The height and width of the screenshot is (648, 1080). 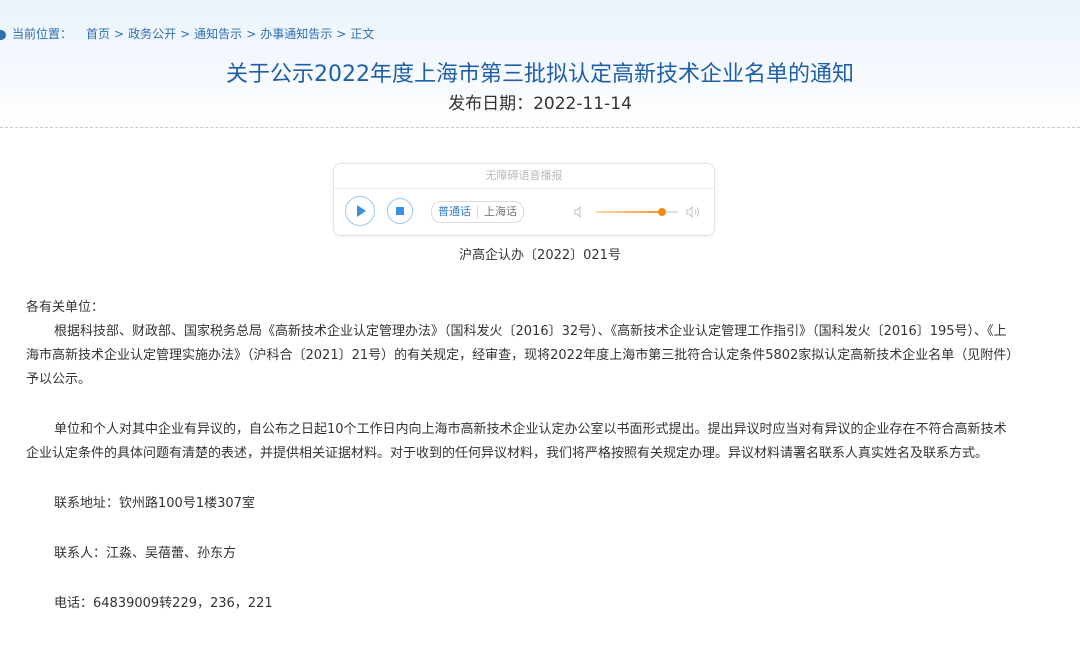 What do you see at coordinates (540, 127) in the screenshot?
I see `header-divider` at bounding box center [540, 127].